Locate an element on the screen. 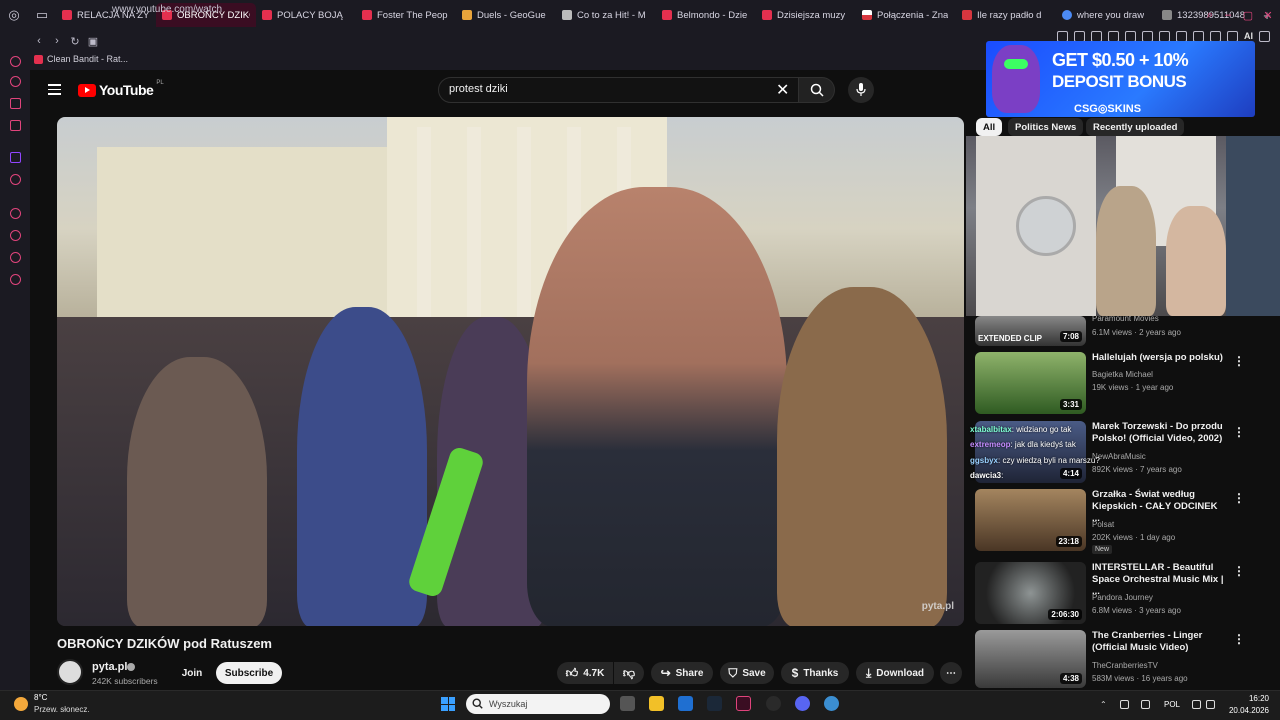 This screenshot has width=1280, height=720. weather-temperature: 8°C is located at coordinates (40, 697).